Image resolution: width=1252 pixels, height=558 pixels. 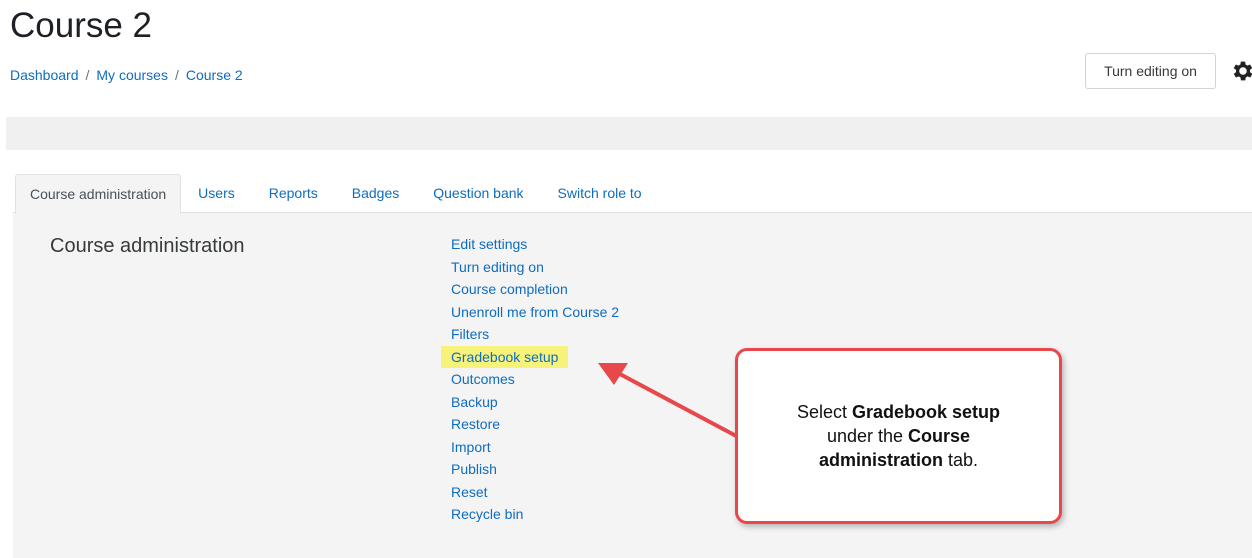 I want to click on link-restore: Restore, so click(x=475, y=424).